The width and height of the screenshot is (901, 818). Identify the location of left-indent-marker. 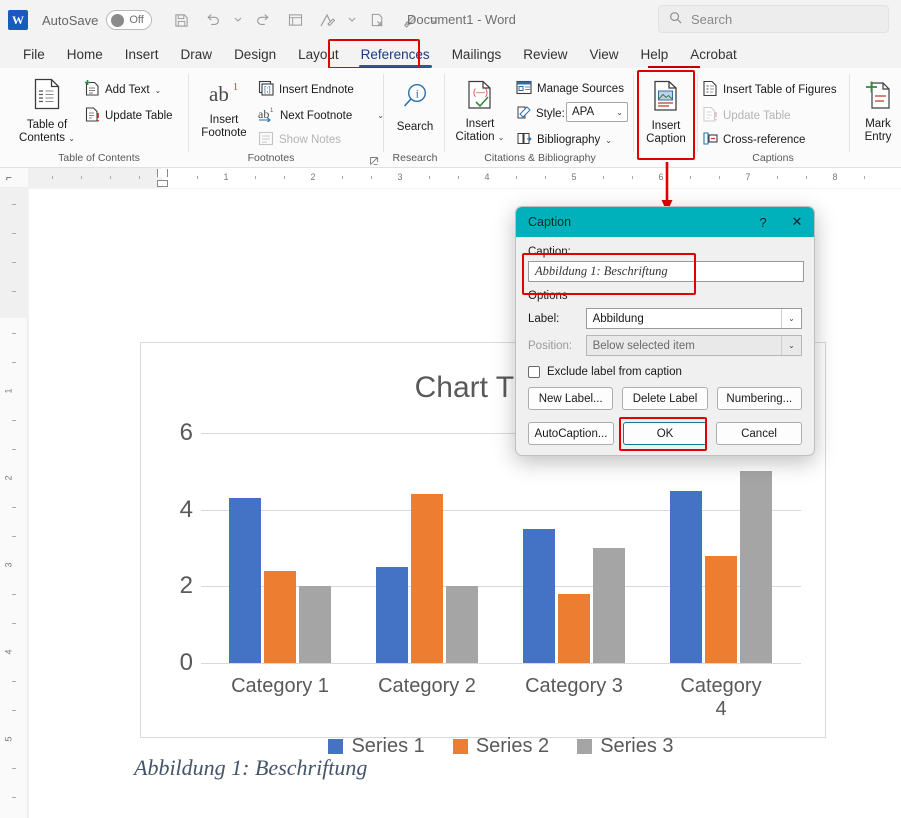
(162, 183).